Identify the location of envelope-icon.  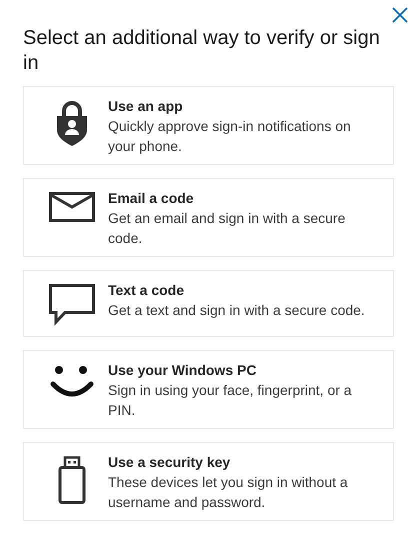
(72, 207).